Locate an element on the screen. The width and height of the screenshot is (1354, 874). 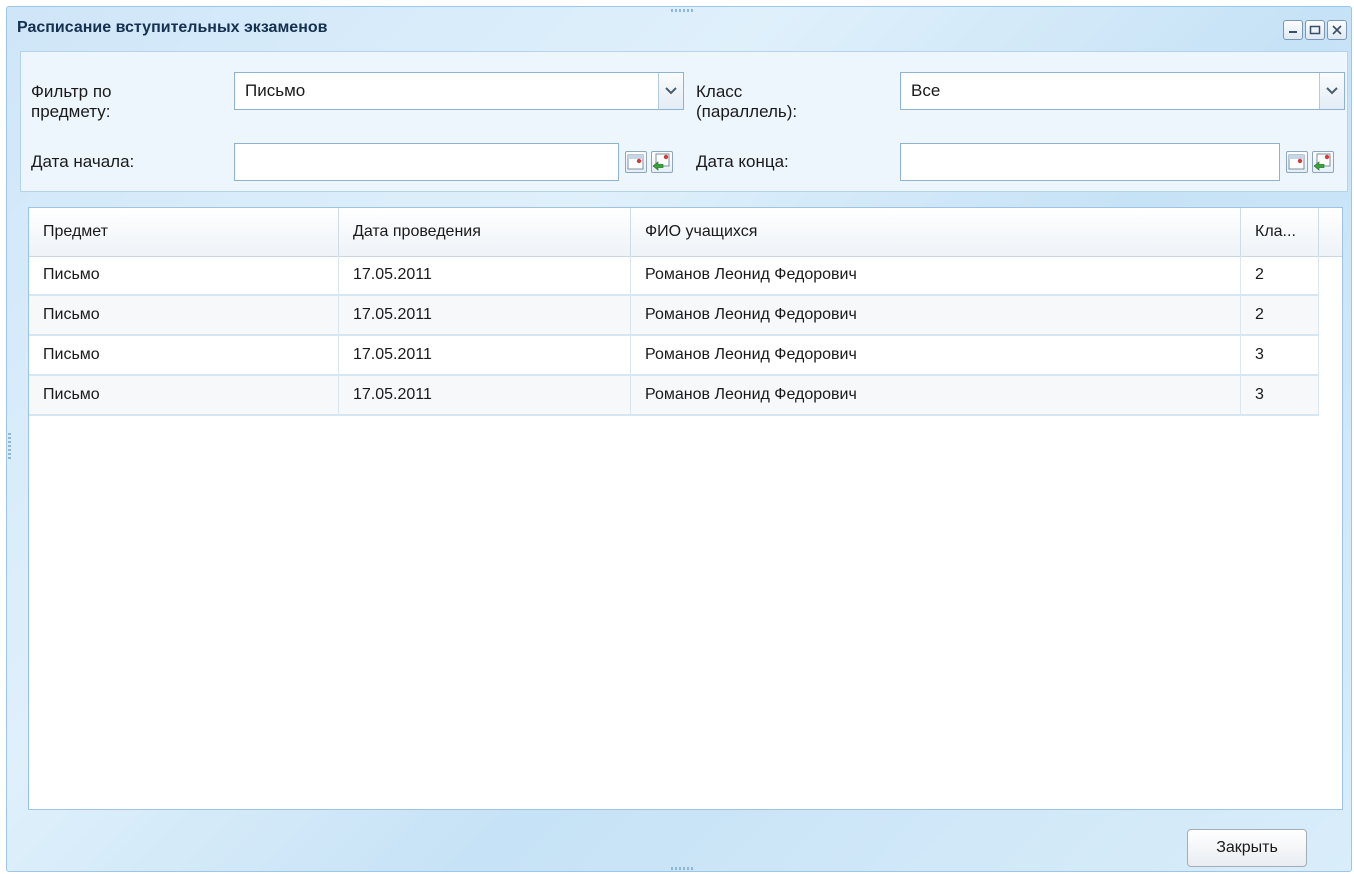
class-filter-combo: Все is located at coordinates (1122, 91).